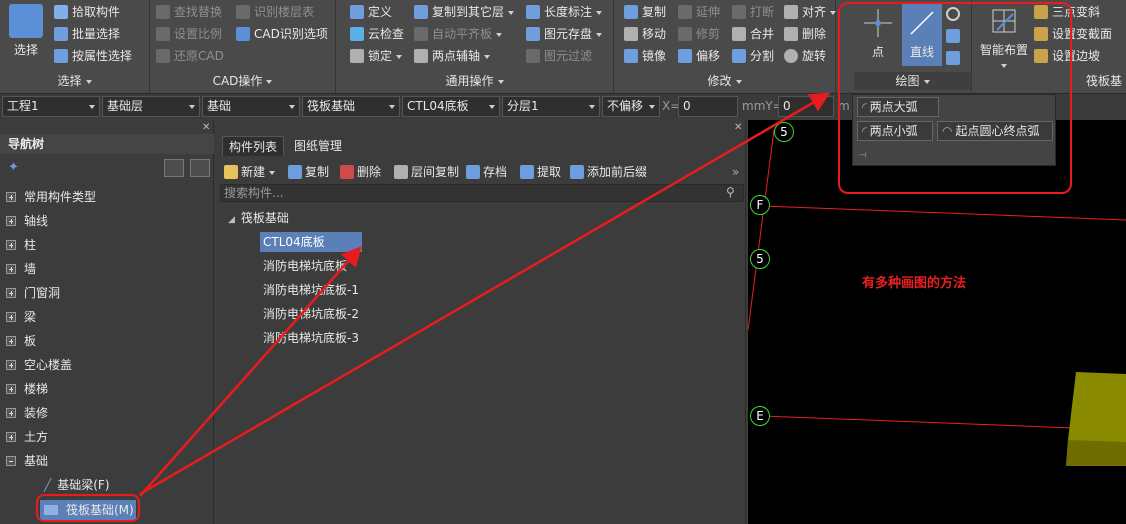  What do you see at coordinates (275, 12) in the screenshot?
I see `identify-floor-table-button: 识别楼层表` at bounding box center [275, 12].